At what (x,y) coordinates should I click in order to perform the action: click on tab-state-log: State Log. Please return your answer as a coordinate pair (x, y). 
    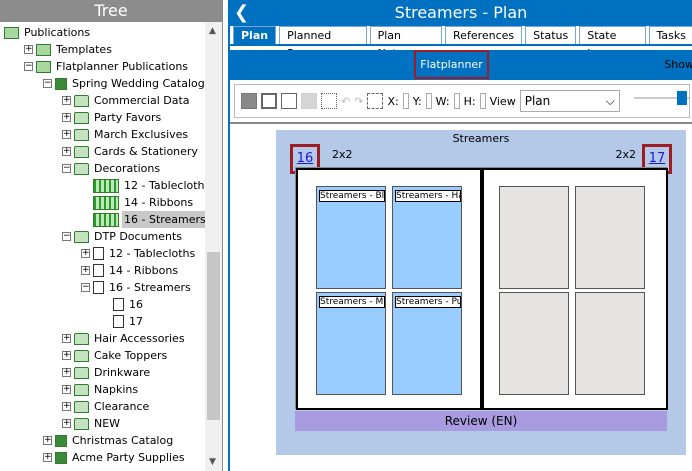
    Looking at the image, I should click on (612, 43).